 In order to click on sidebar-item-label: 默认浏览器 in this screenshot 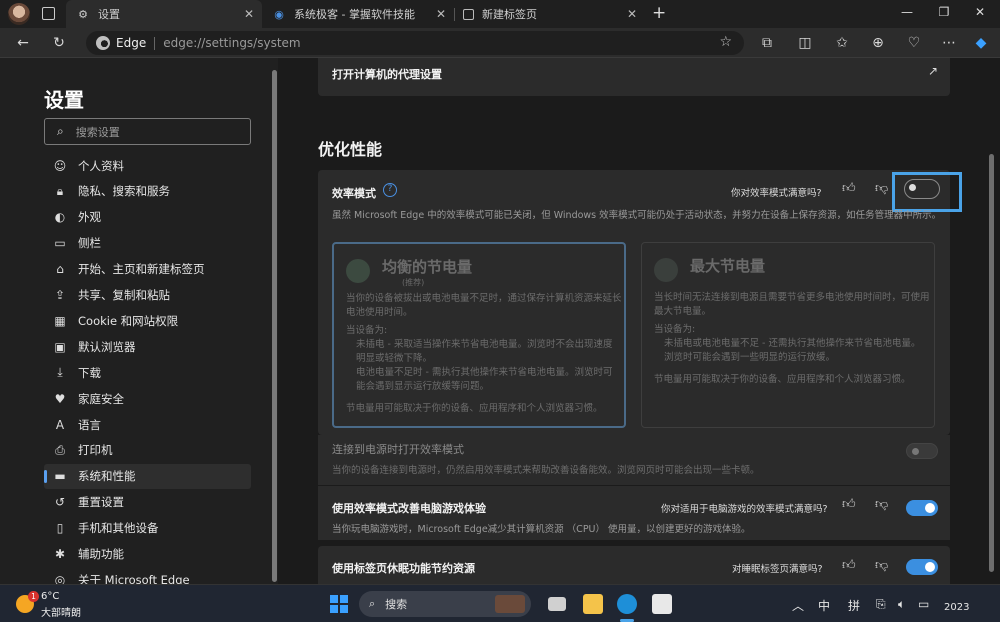, I will do `click(107, 346)`.